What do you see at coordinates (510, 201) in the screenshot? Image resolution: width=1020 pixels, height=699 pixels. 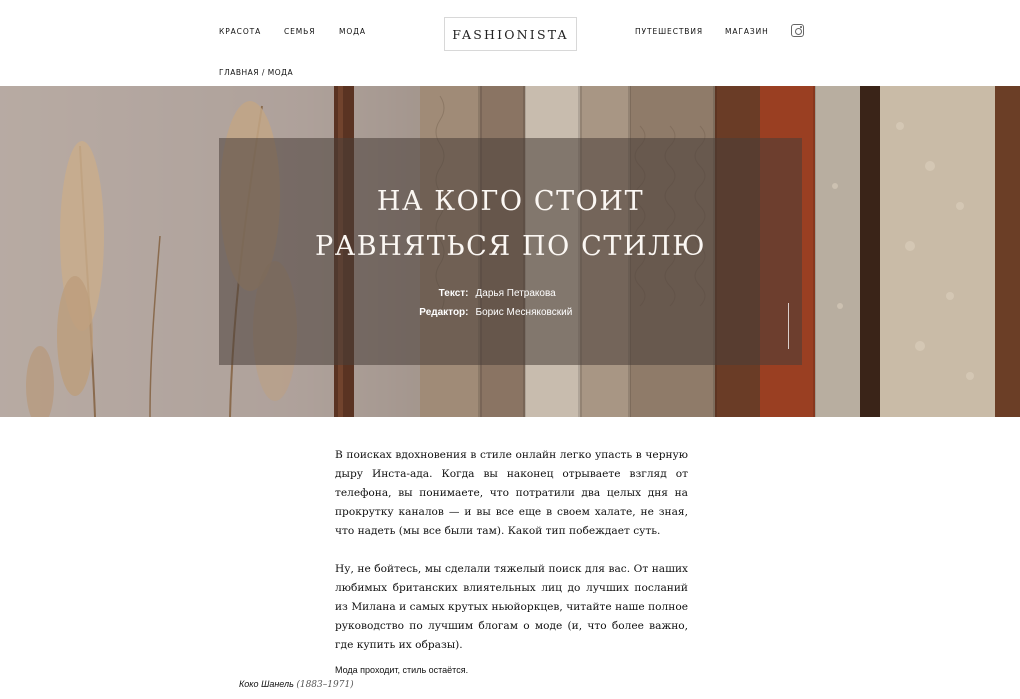 I see `hero-title-line1: НА КОГО СТОИТ` at bounding box center [510, 201].